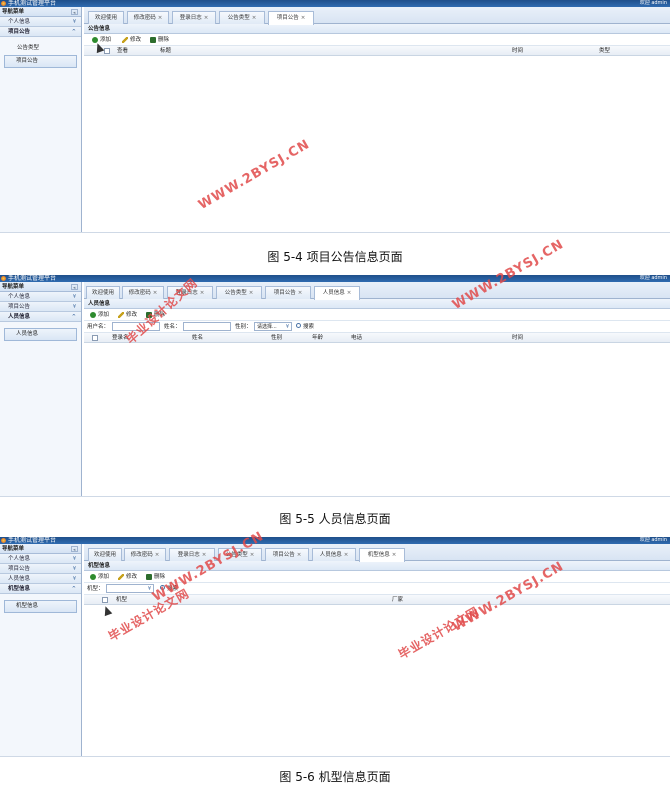 The image size is (670, 795). What do you see at coordinates (19, 317) in the screenshot?
I see `nav-group-label: 人员信息` at bounding box center [19, 317].